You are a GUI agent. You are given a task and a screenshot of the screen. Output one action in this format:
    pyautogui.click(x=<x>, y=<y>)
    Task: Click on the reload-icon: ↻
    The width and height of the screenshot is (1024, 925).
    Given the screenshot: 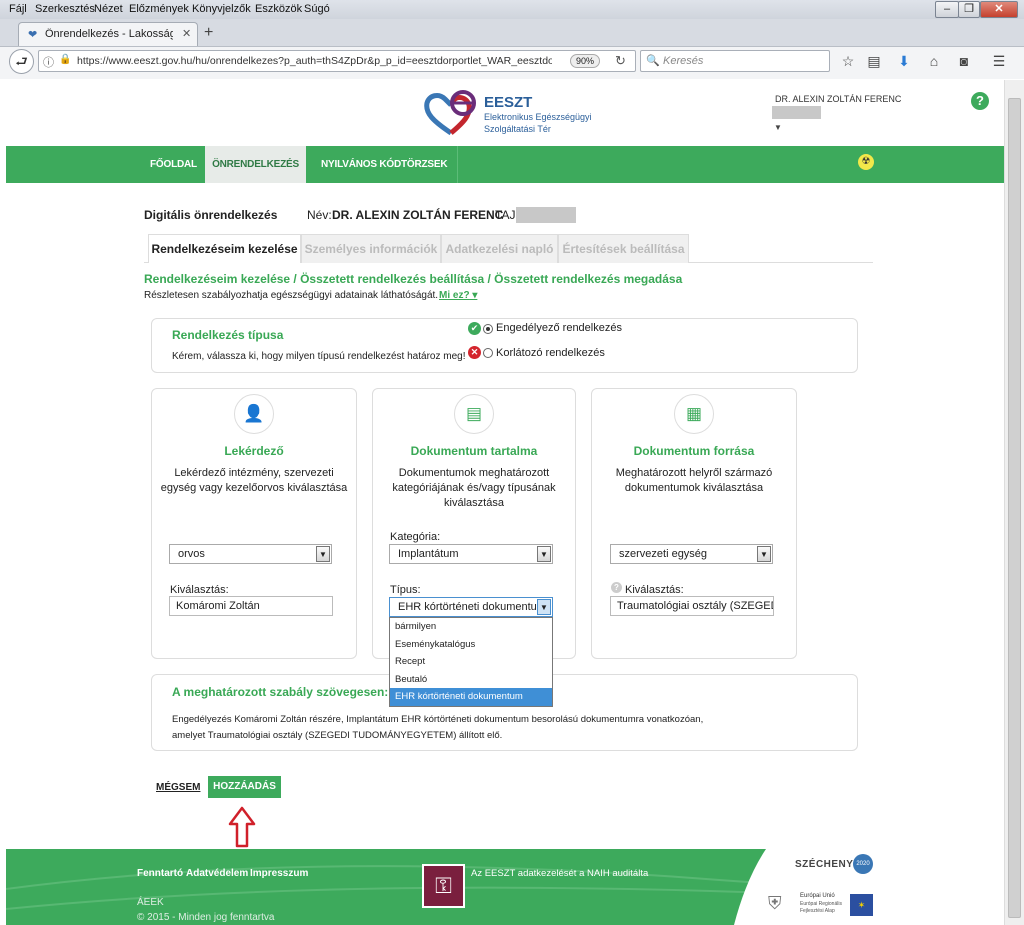 What is the action you would take?
    pyautogui.click(x=620, y=61)
    